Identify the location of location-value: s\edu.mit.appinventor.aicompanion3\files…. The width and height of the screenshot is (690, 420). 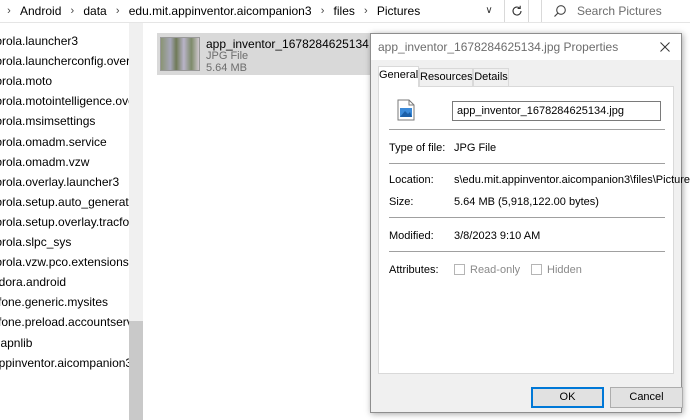
(572, 180).